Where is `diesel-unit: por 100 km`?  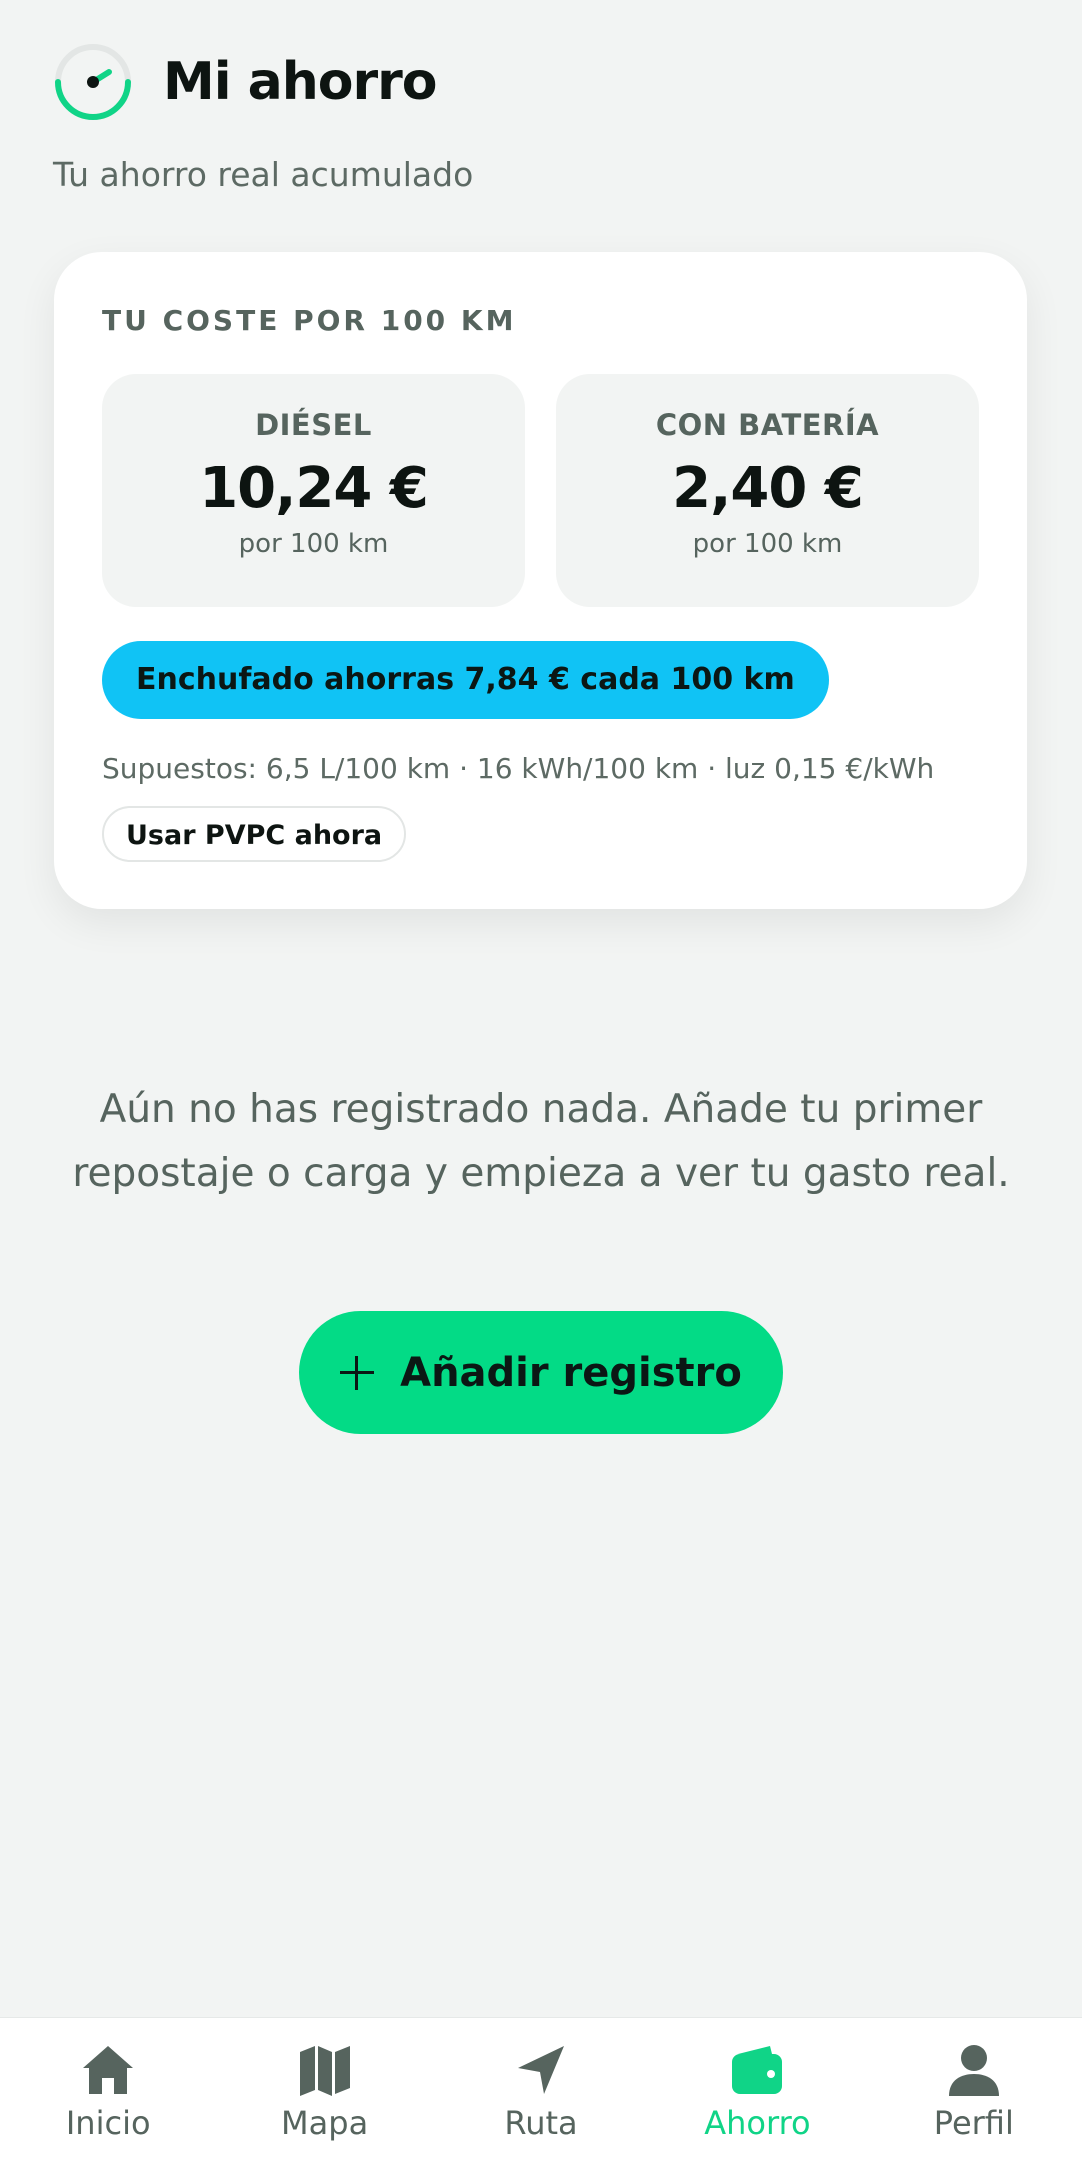 diesel-unit: por 100 km is located at coordinates (313, 544).